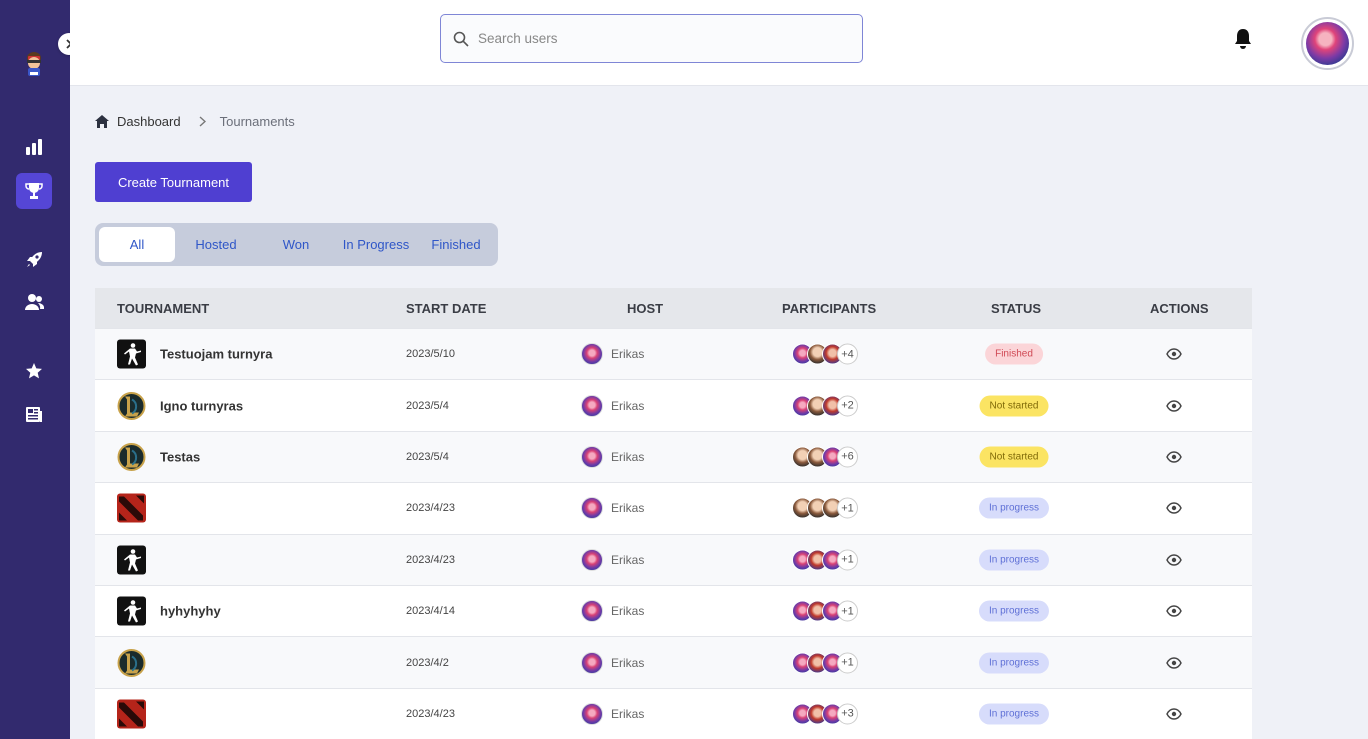 This screenshot has height=739, width=1368. Describe the element at coordinates (825, 714) in the screenshot. I see `participants: +3` at that location.